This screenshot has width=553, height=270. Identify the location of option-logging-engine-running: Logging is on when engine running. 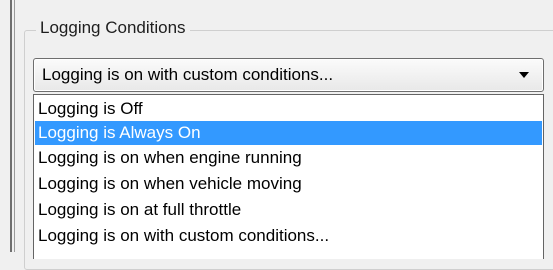
(288, 158).